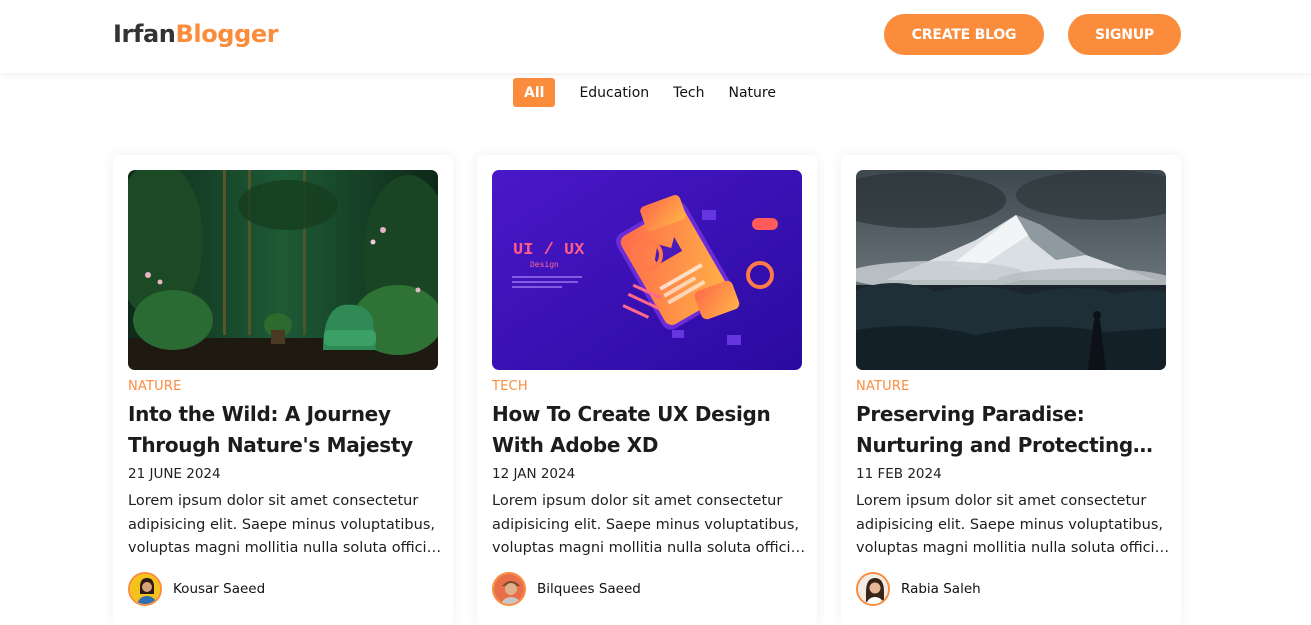  What do you see at coordinates (614, 92) in the screenshot?
I see `filter-education: Education` at bounding box center [614, 92].